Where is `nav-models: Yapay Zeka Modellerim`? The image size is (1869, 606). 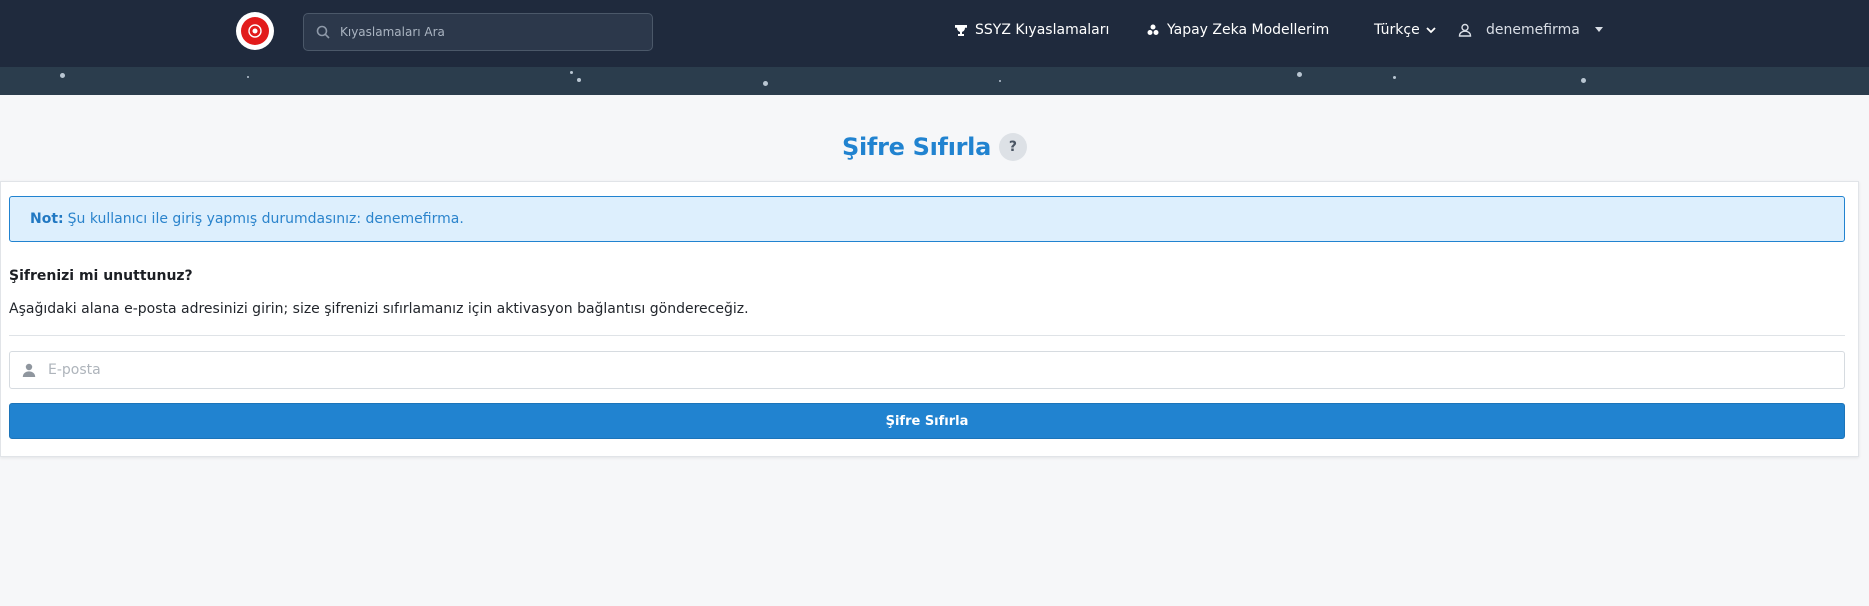
nav-models: Yapay Zeka Modellerim is located at coordinates (1238, 30).